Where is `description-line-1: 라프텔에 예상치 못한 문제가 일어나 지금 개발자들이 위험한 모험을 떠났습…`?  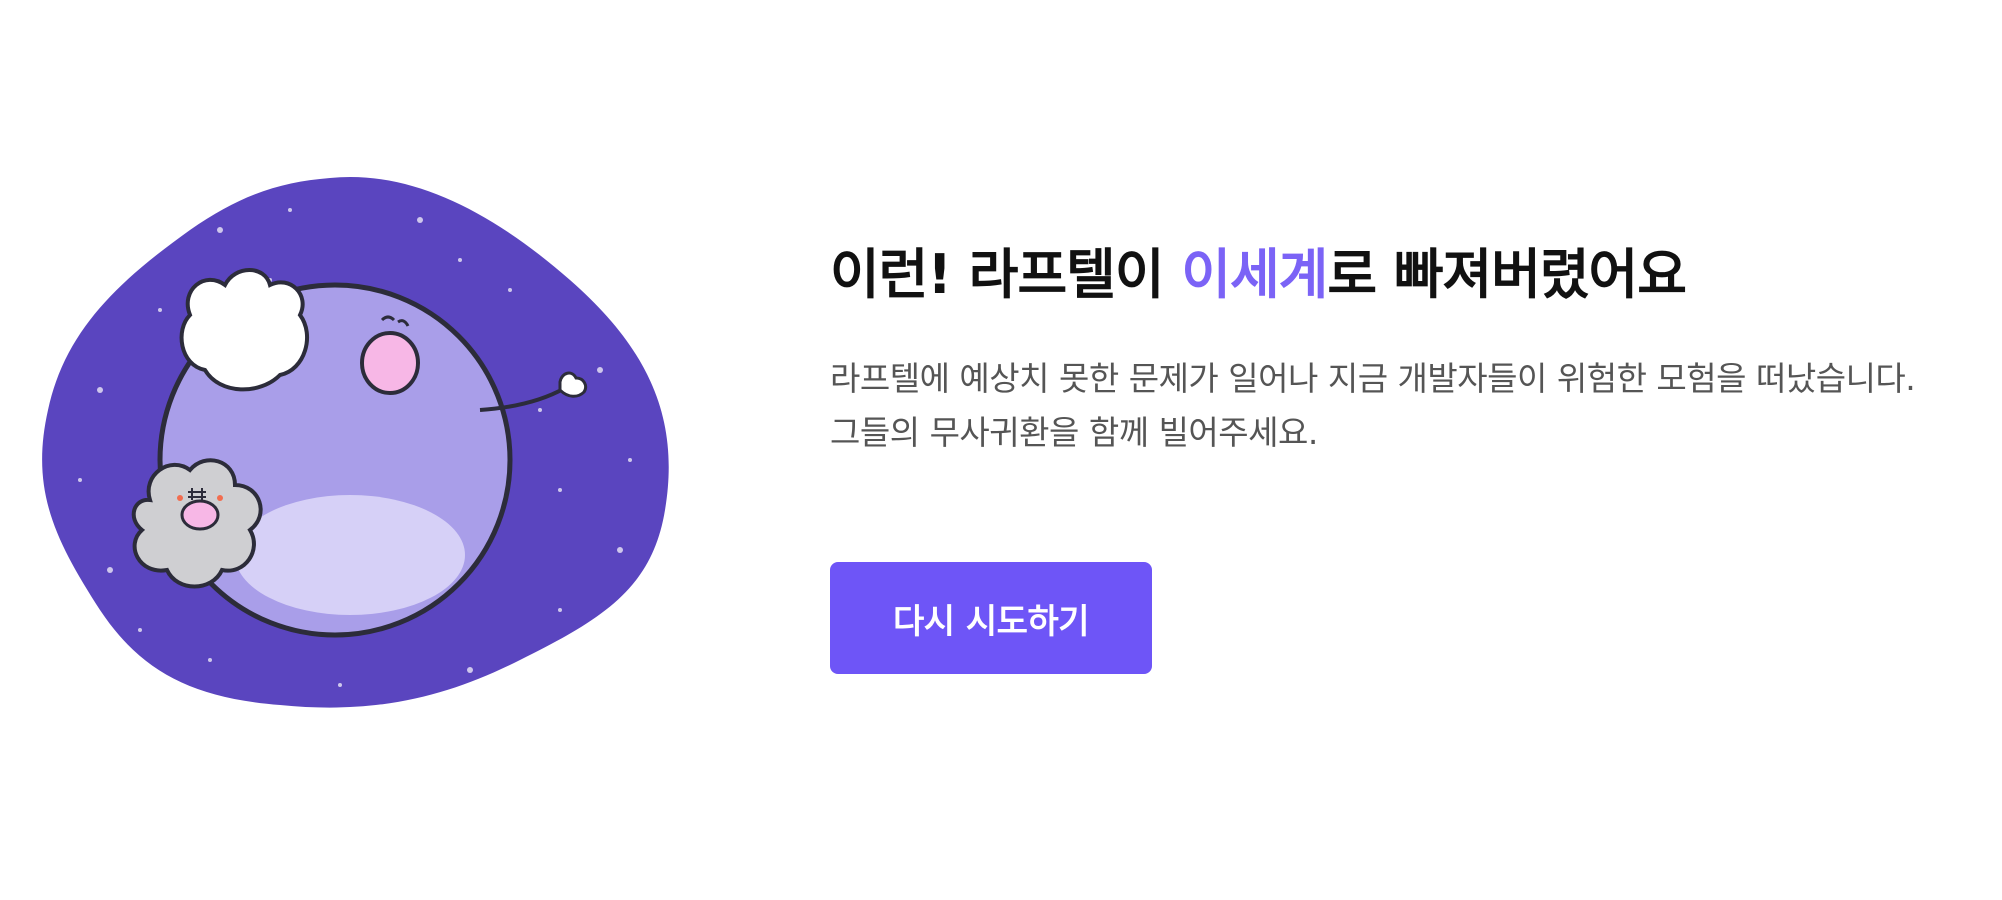 description-line-1: 라프텔에 예상치 못한 문제가 일어나 지금 개발자들이 위험한 모험을 떠났습… is located at coordinates (1373, 378).